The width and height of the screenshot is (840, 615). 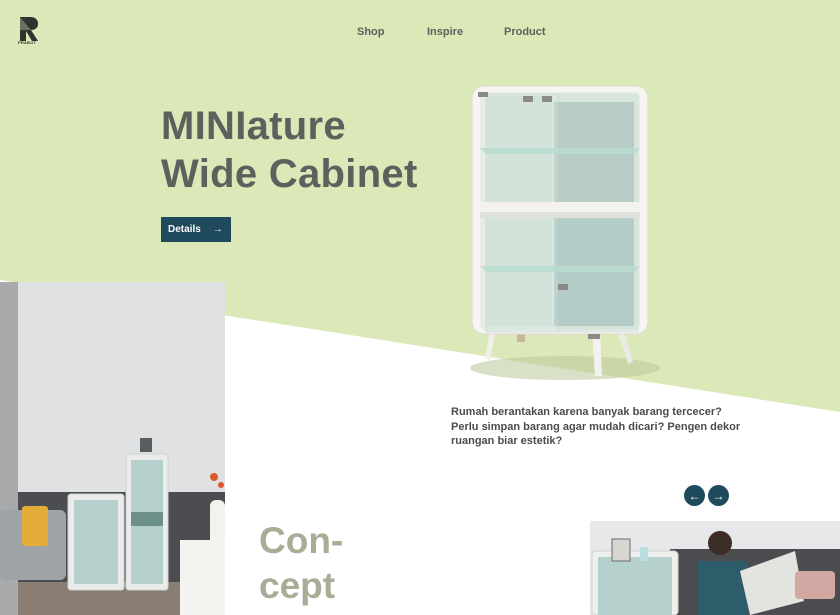 I want to click on lifestyle-photo-left, so click(x=112, y=448).